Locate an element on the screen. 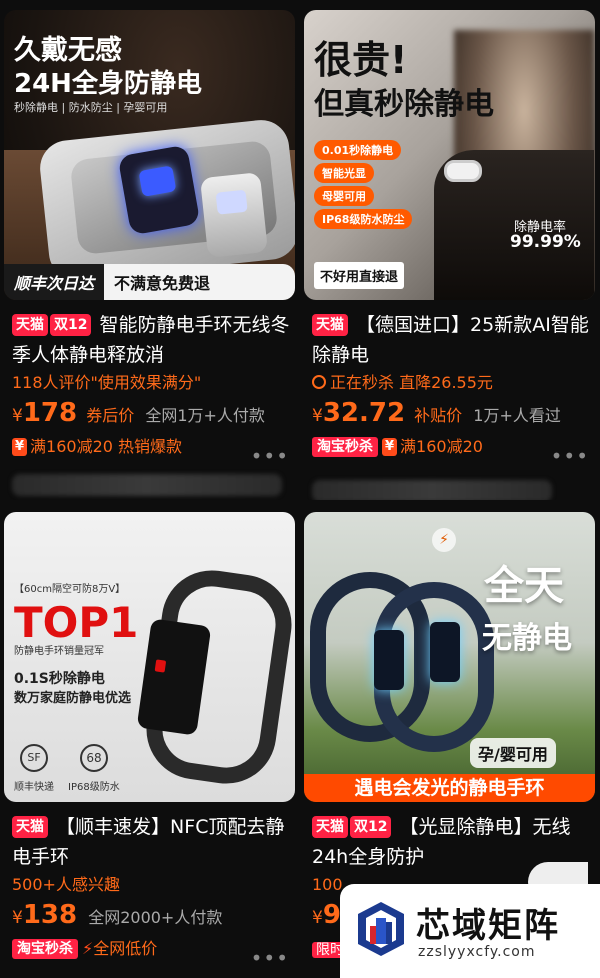 The height and width of the screenshot is (978, 600). bottom-banner: 遇电会发光的静电手环 is located at coordinates (449, 788).